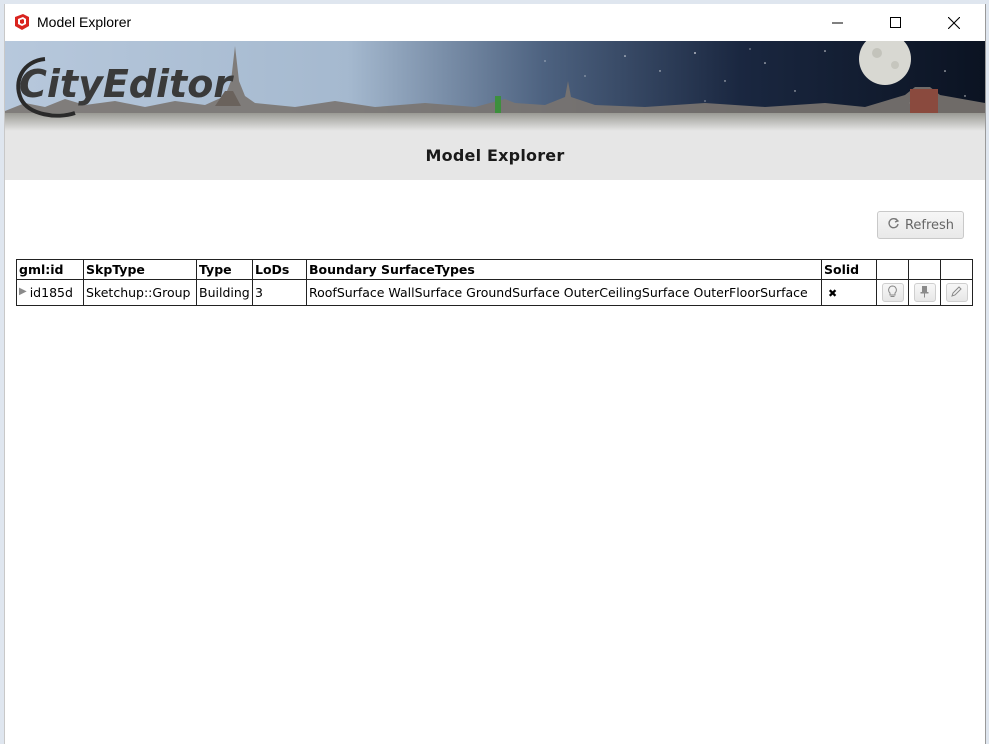 Image resolution: width=989 pixels, height=744 pixels. Describe the element at coordinates (140, 269) in the screenshot. I see `column-skptype: SkpType` at that location.